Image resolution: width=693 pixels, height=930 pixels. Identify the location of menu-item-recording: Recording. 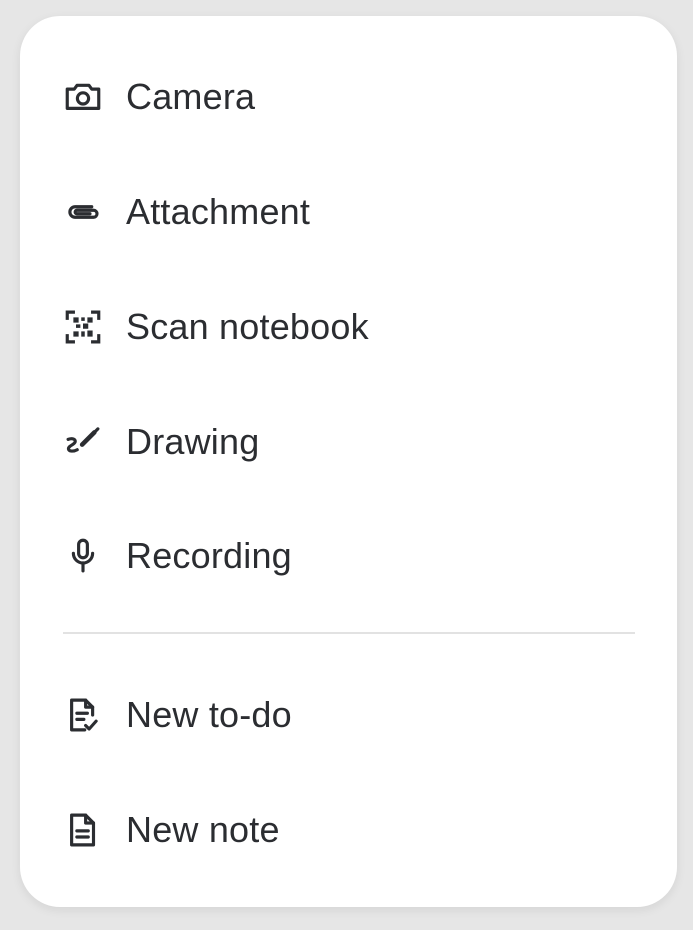
(348, 556).